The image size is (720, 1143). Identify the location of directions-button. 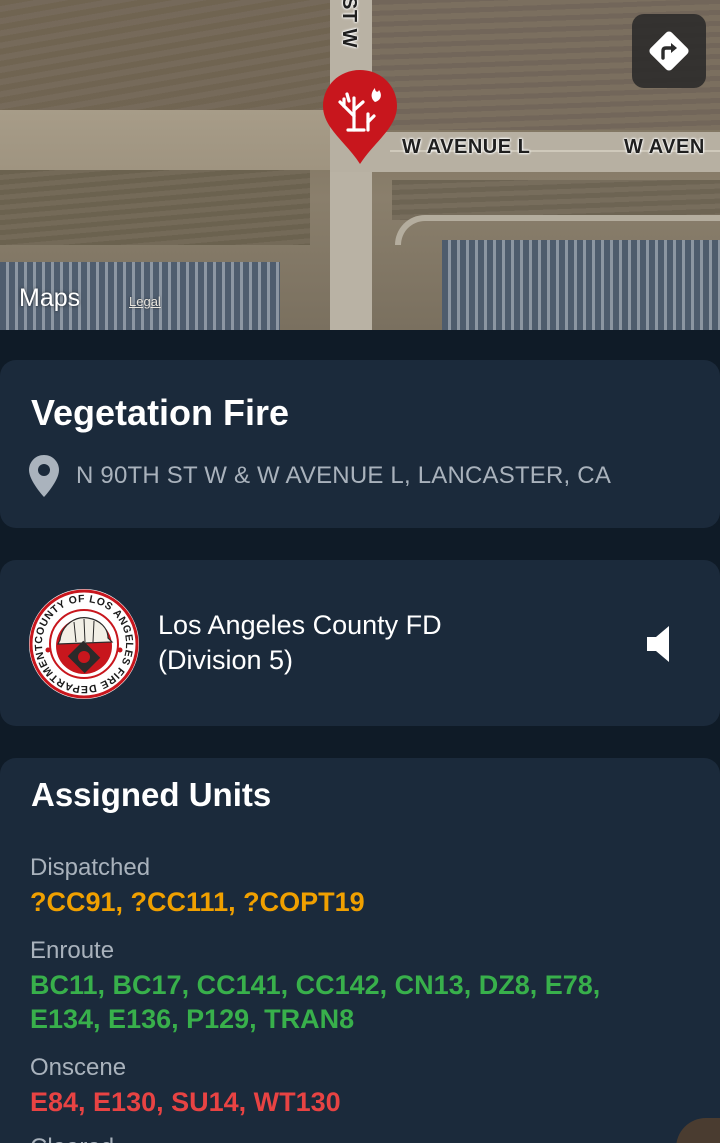
(669, 51).